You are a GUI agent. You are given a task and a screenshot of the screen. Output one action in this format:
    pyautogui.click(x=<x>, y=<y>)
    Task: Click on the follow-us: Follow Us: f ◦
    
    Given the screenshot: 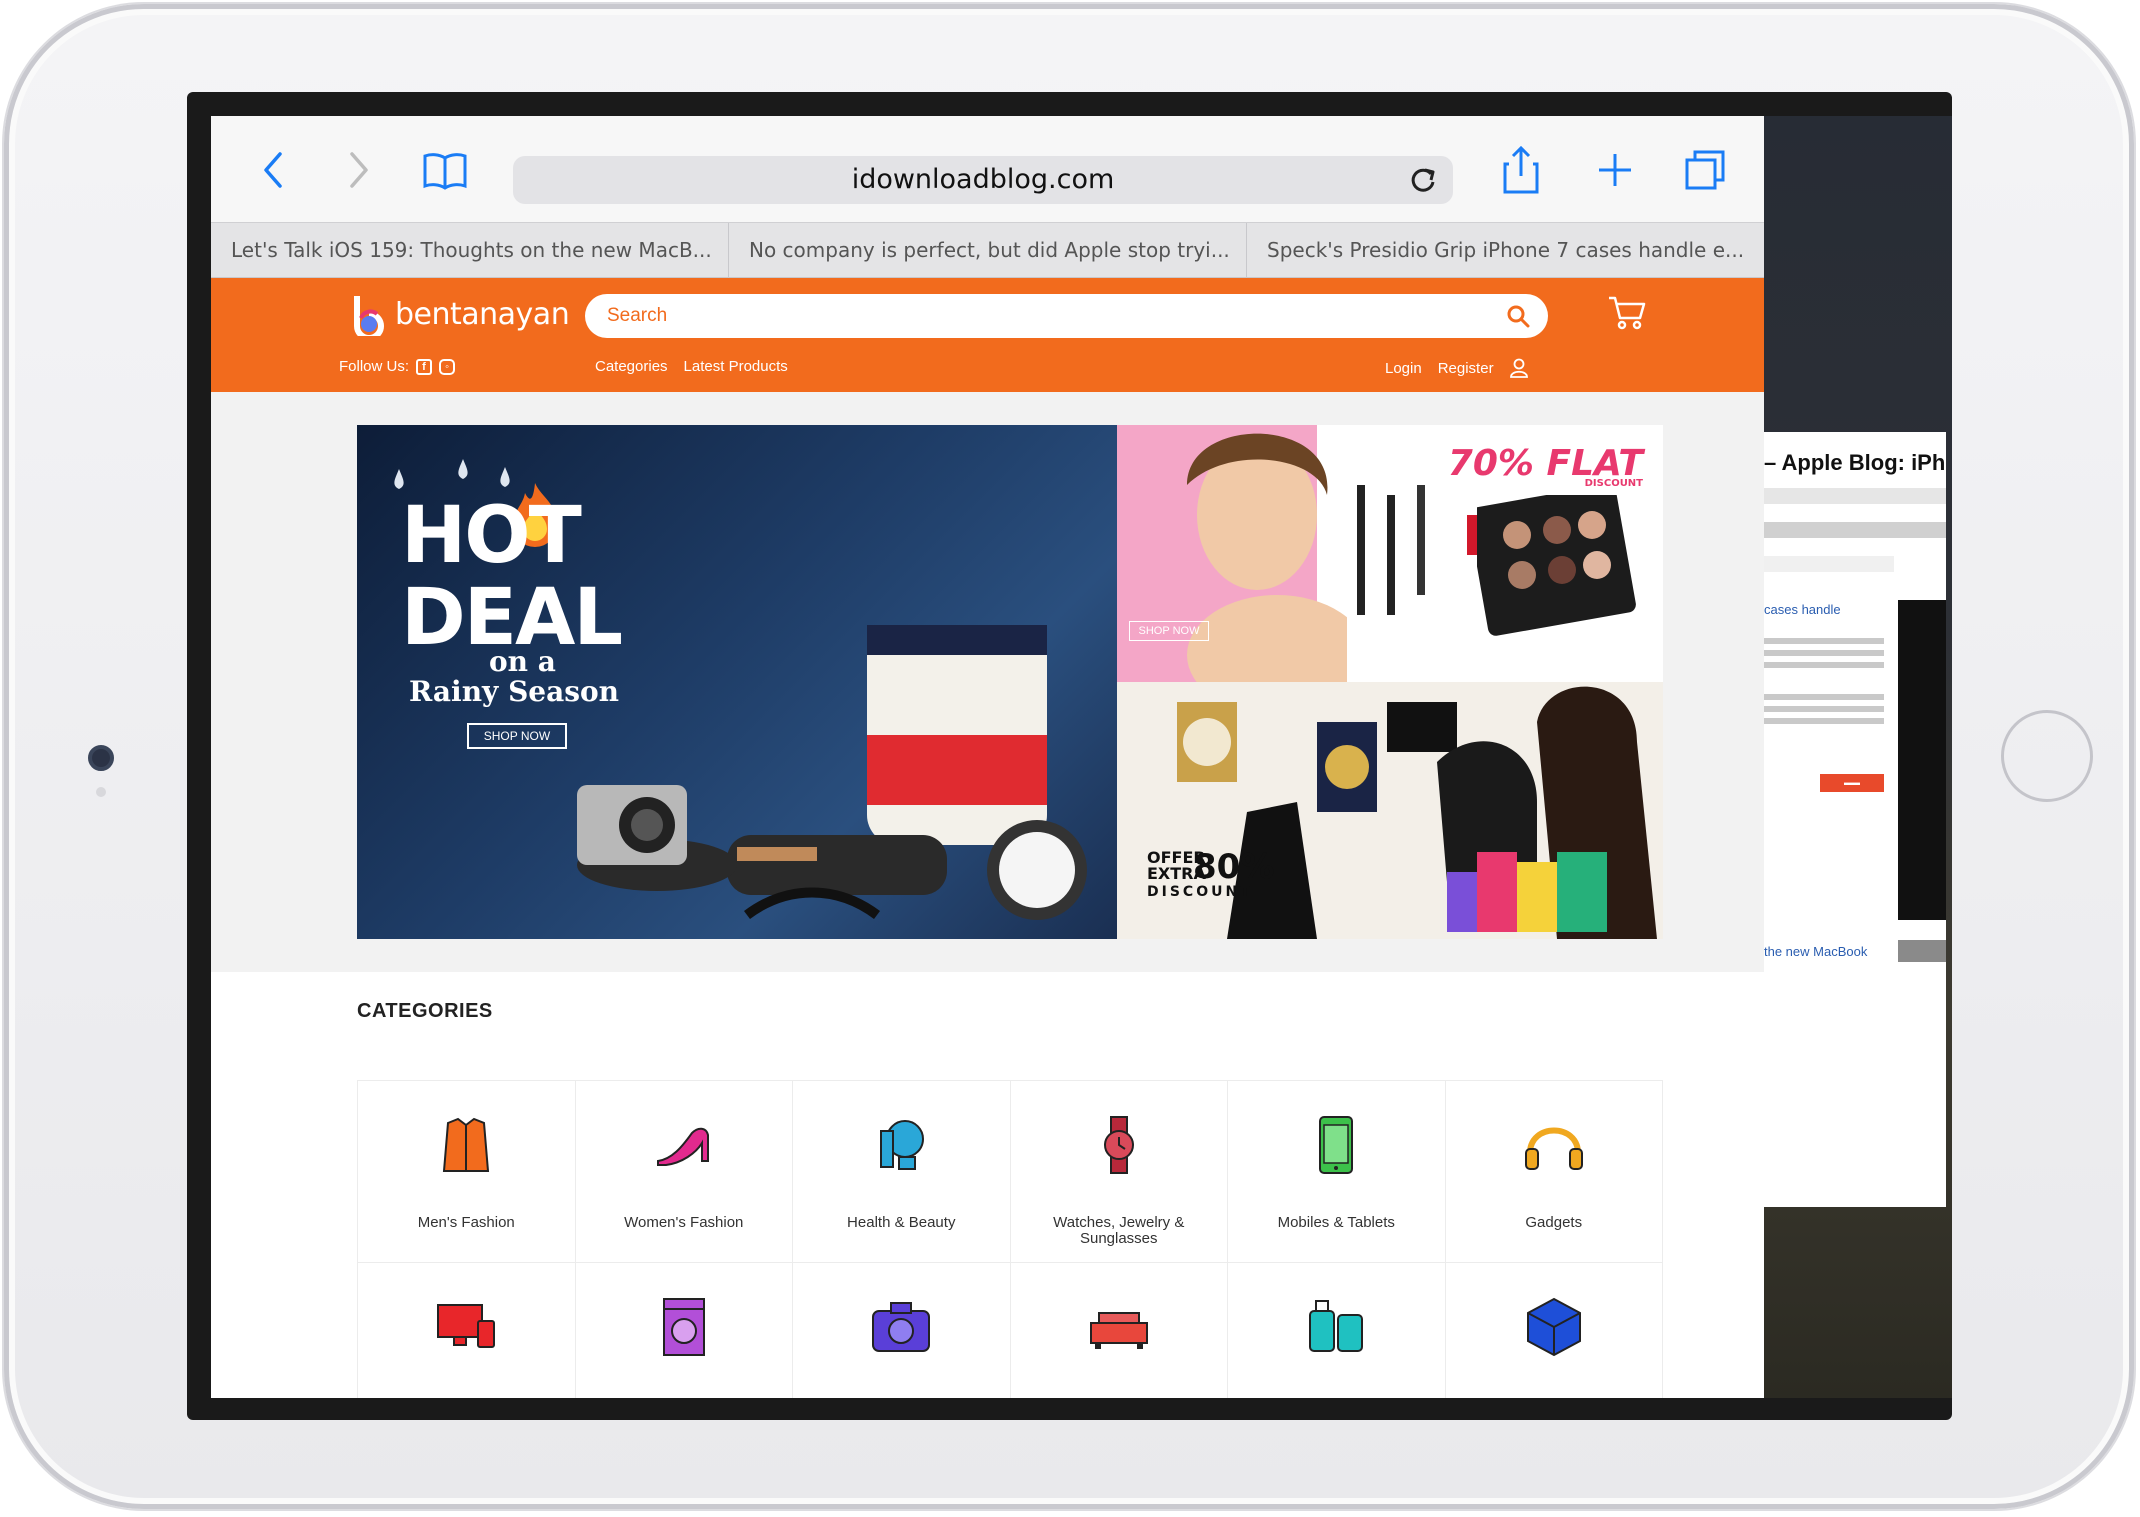 What is the action you would take?
    pyautogui.click(x=397, y=366)
    